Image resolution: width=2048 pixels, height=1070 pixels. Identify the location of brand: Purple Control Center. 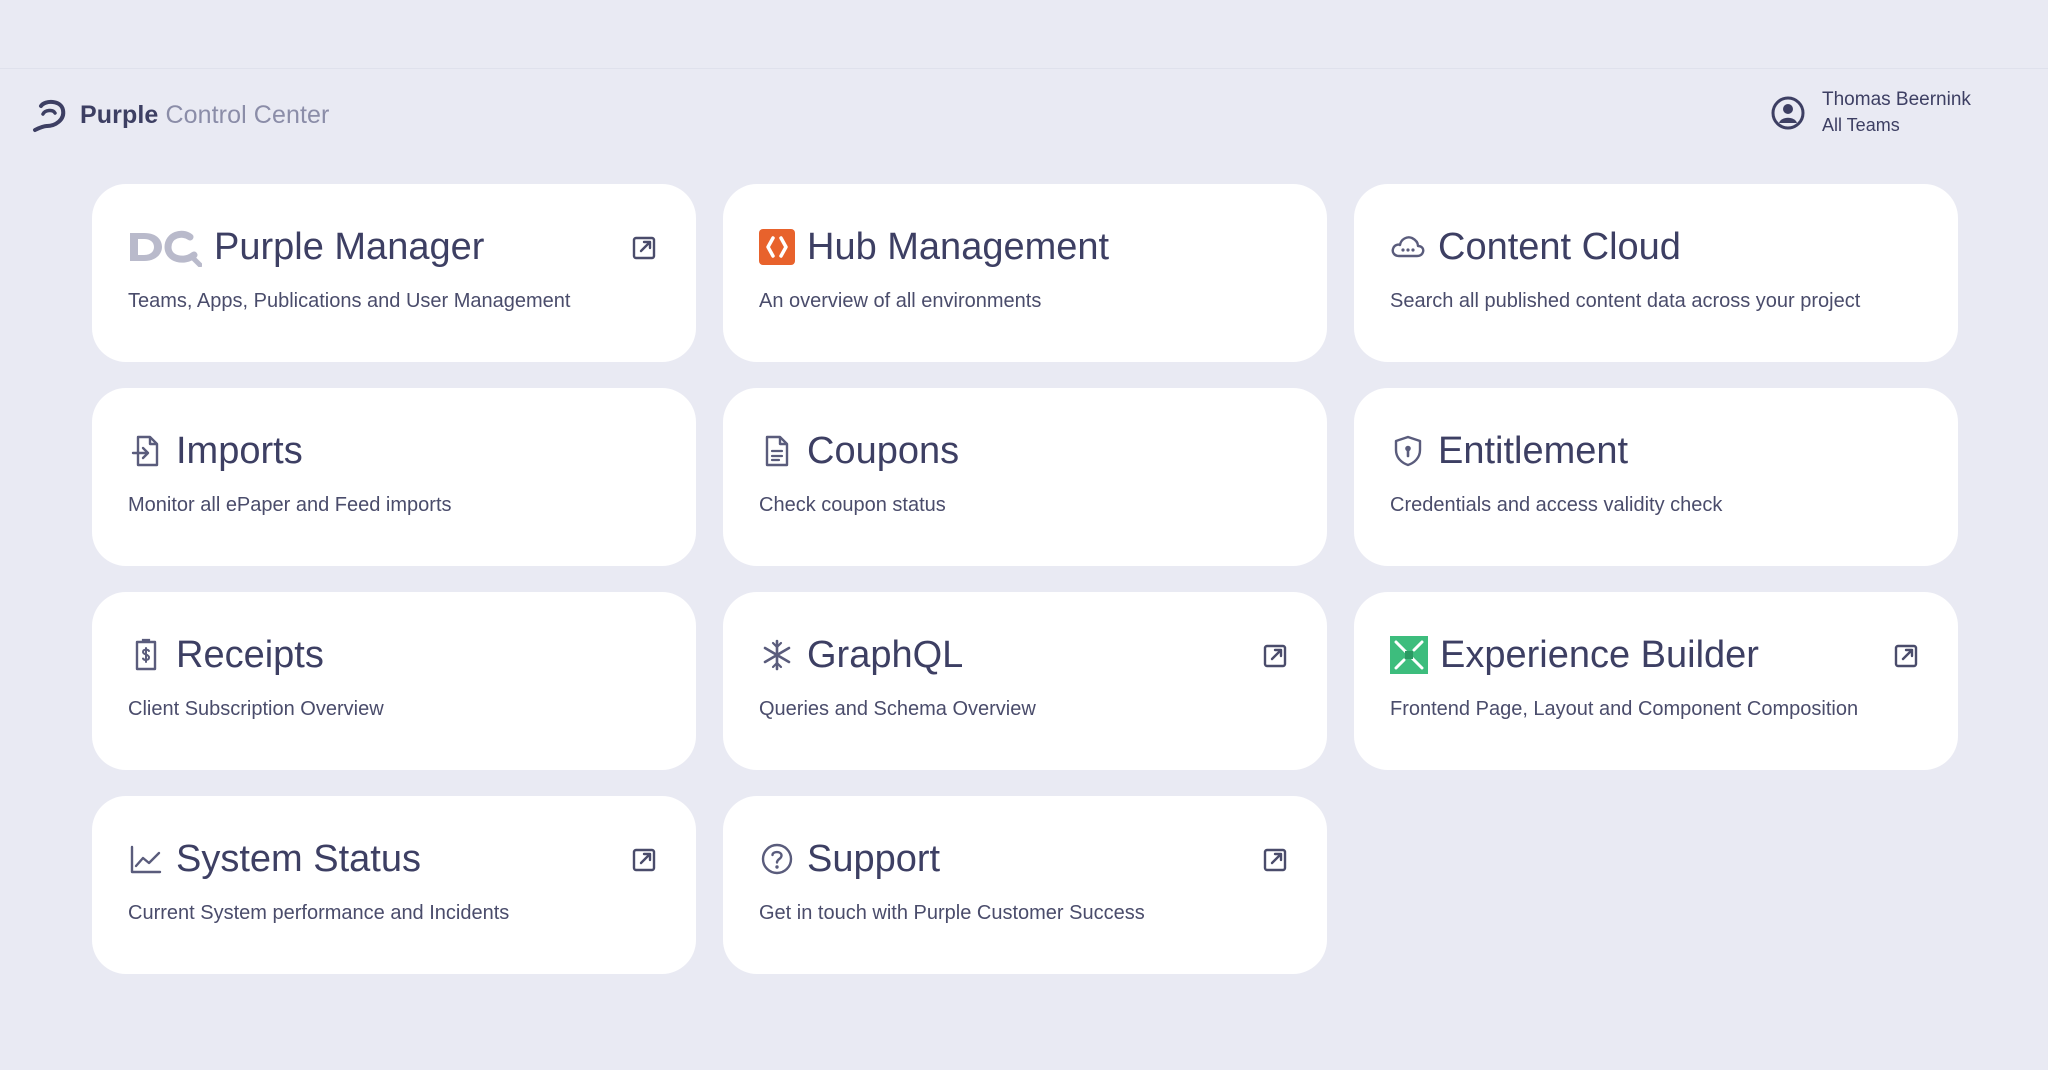
(179, 115).